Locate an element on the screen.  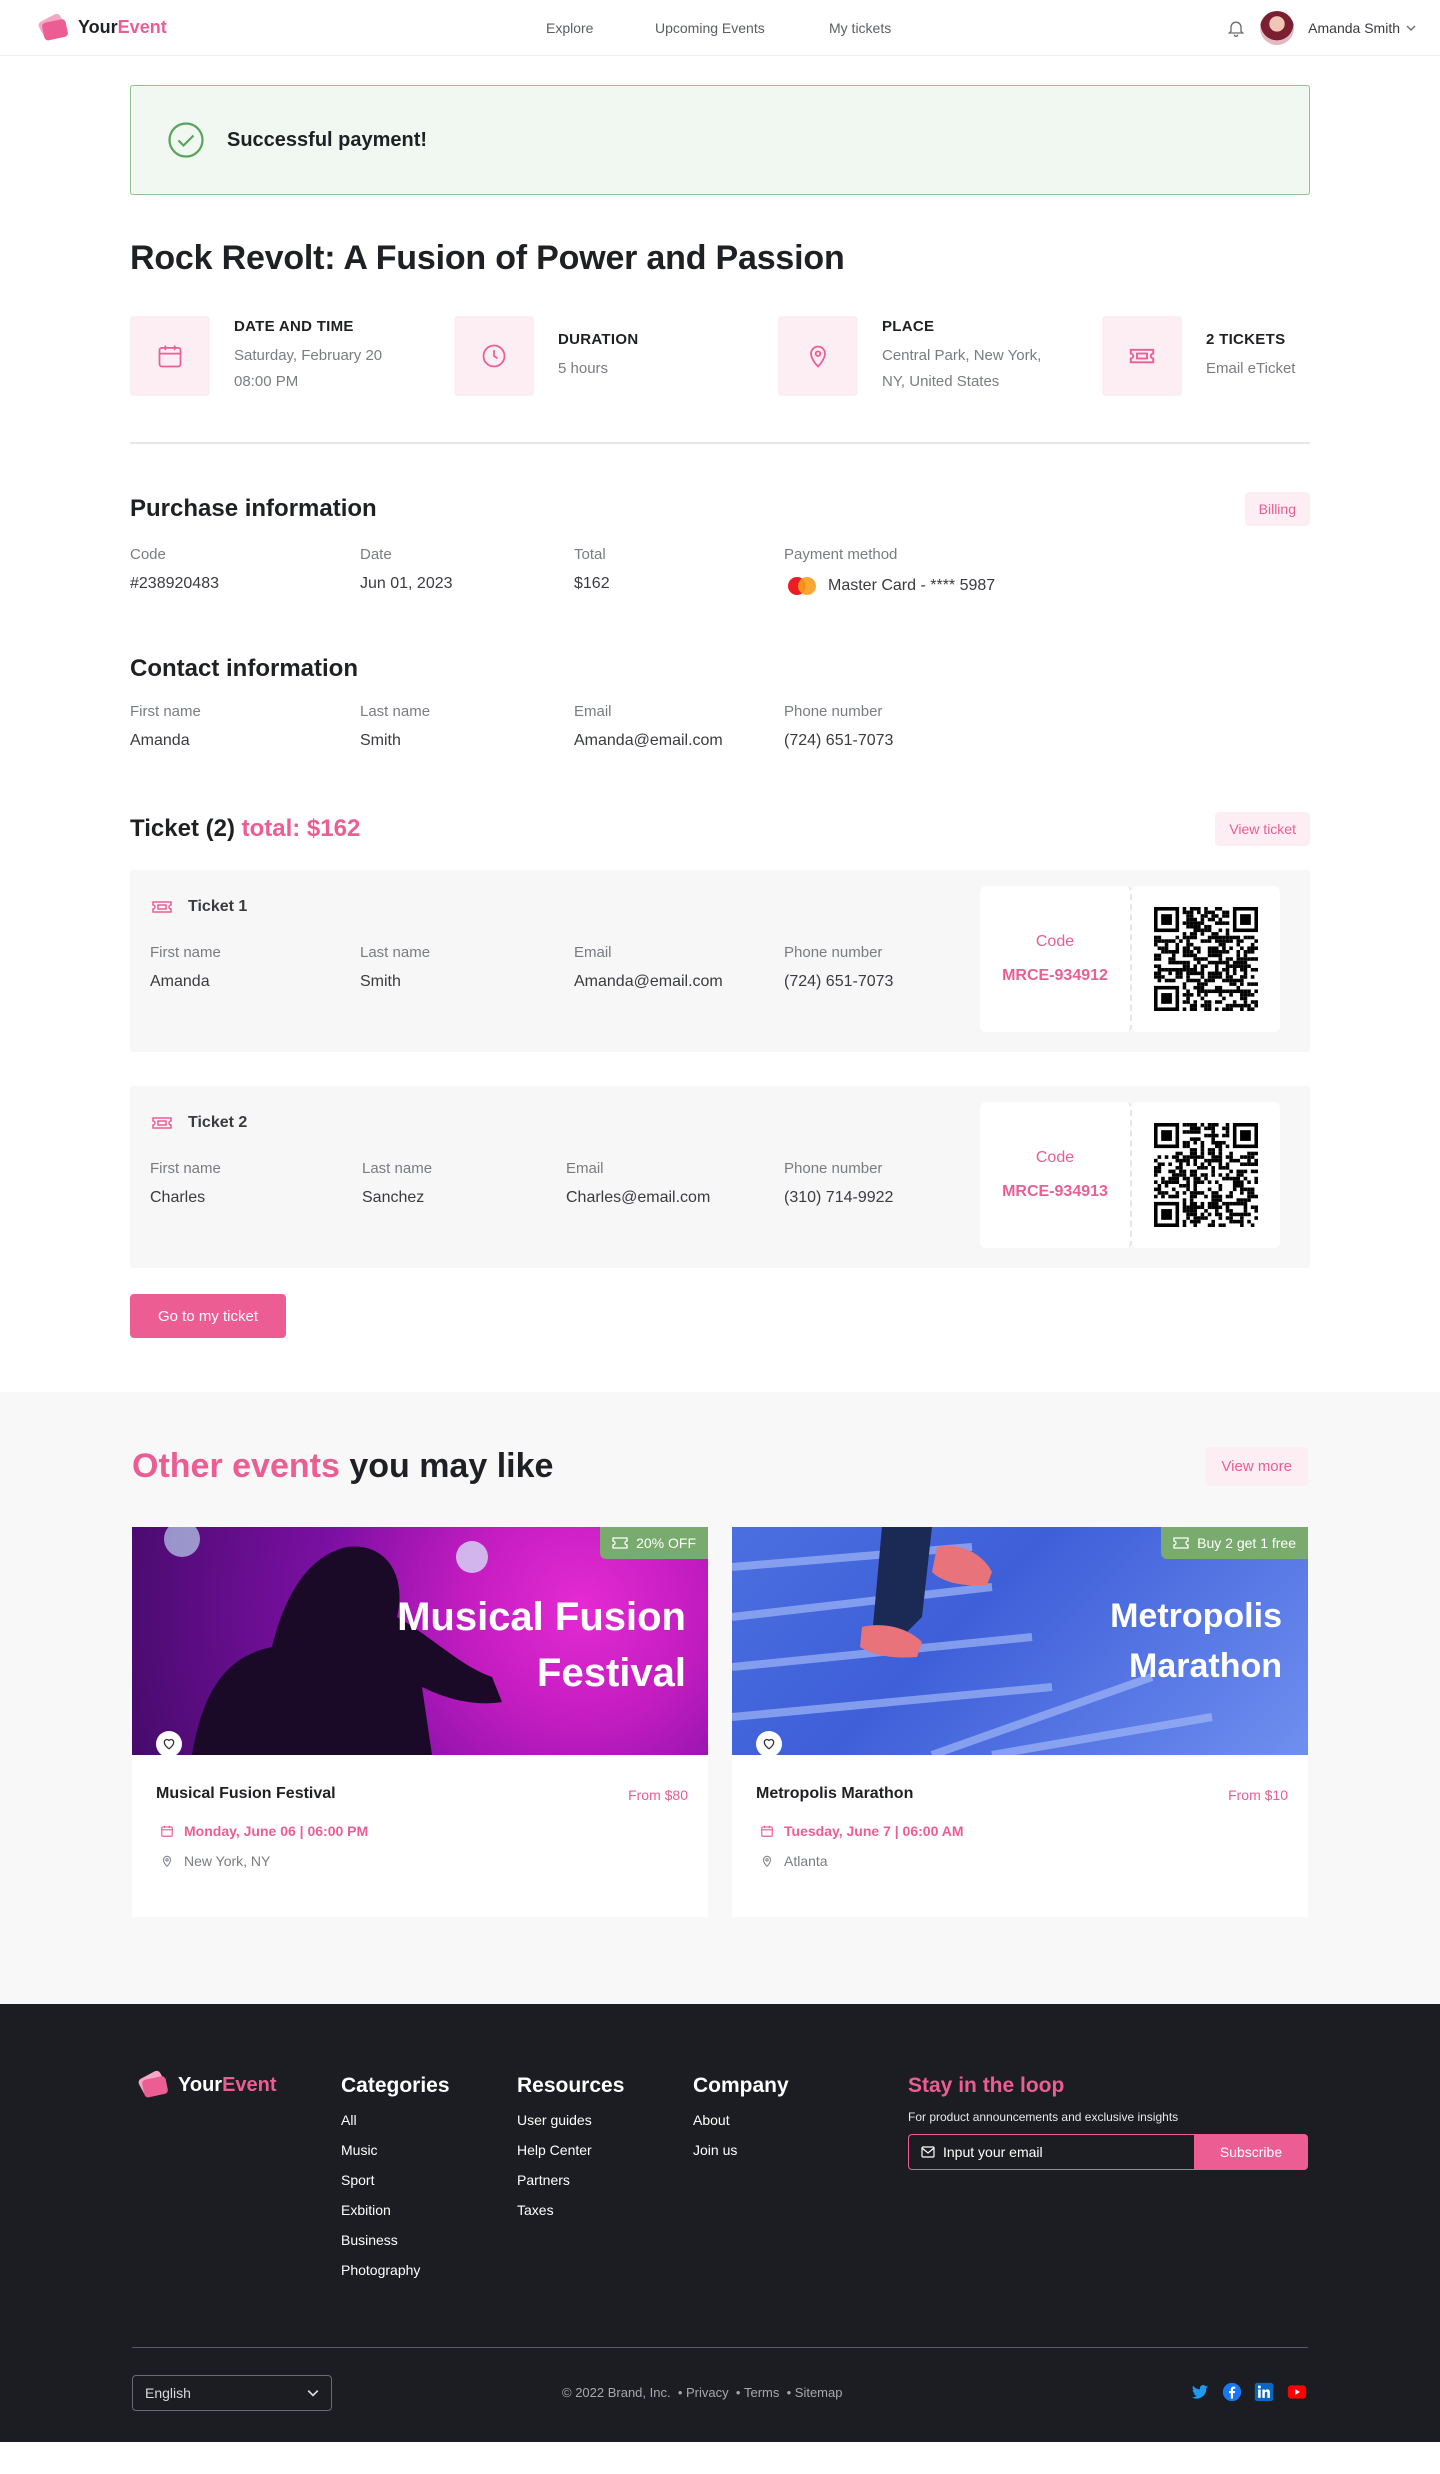
go-to-my-ticket-button: Go to my ticket is located at coordinates (208, 1316).